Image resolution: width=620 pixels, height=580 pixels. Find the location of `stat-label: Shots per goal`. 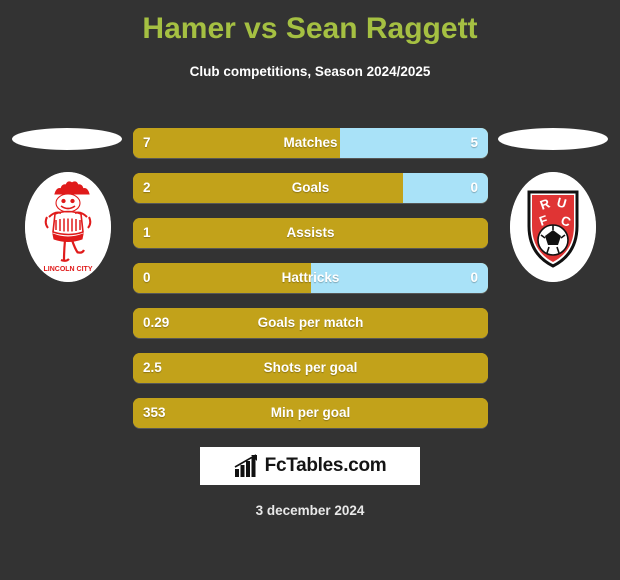

stat-label: Shots per goal is located at coordinates (310, 367).